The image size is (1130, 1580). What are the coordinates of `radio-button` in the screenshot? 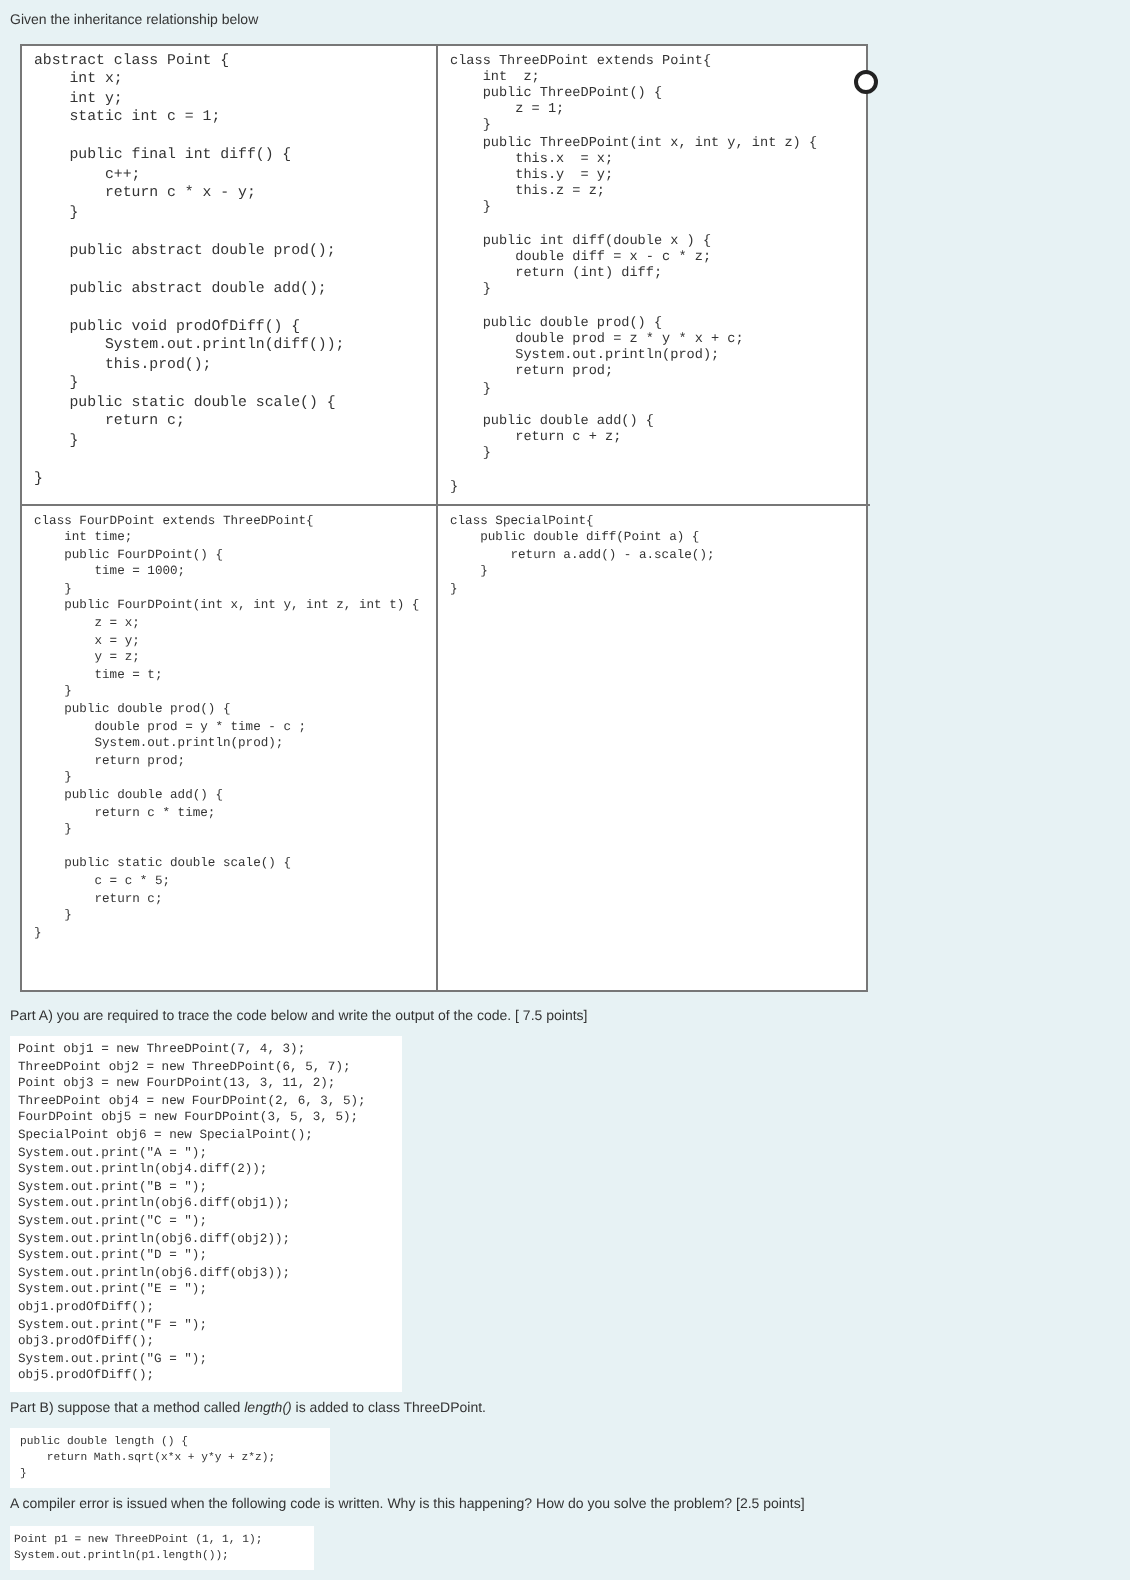 It's located at (866, 82).